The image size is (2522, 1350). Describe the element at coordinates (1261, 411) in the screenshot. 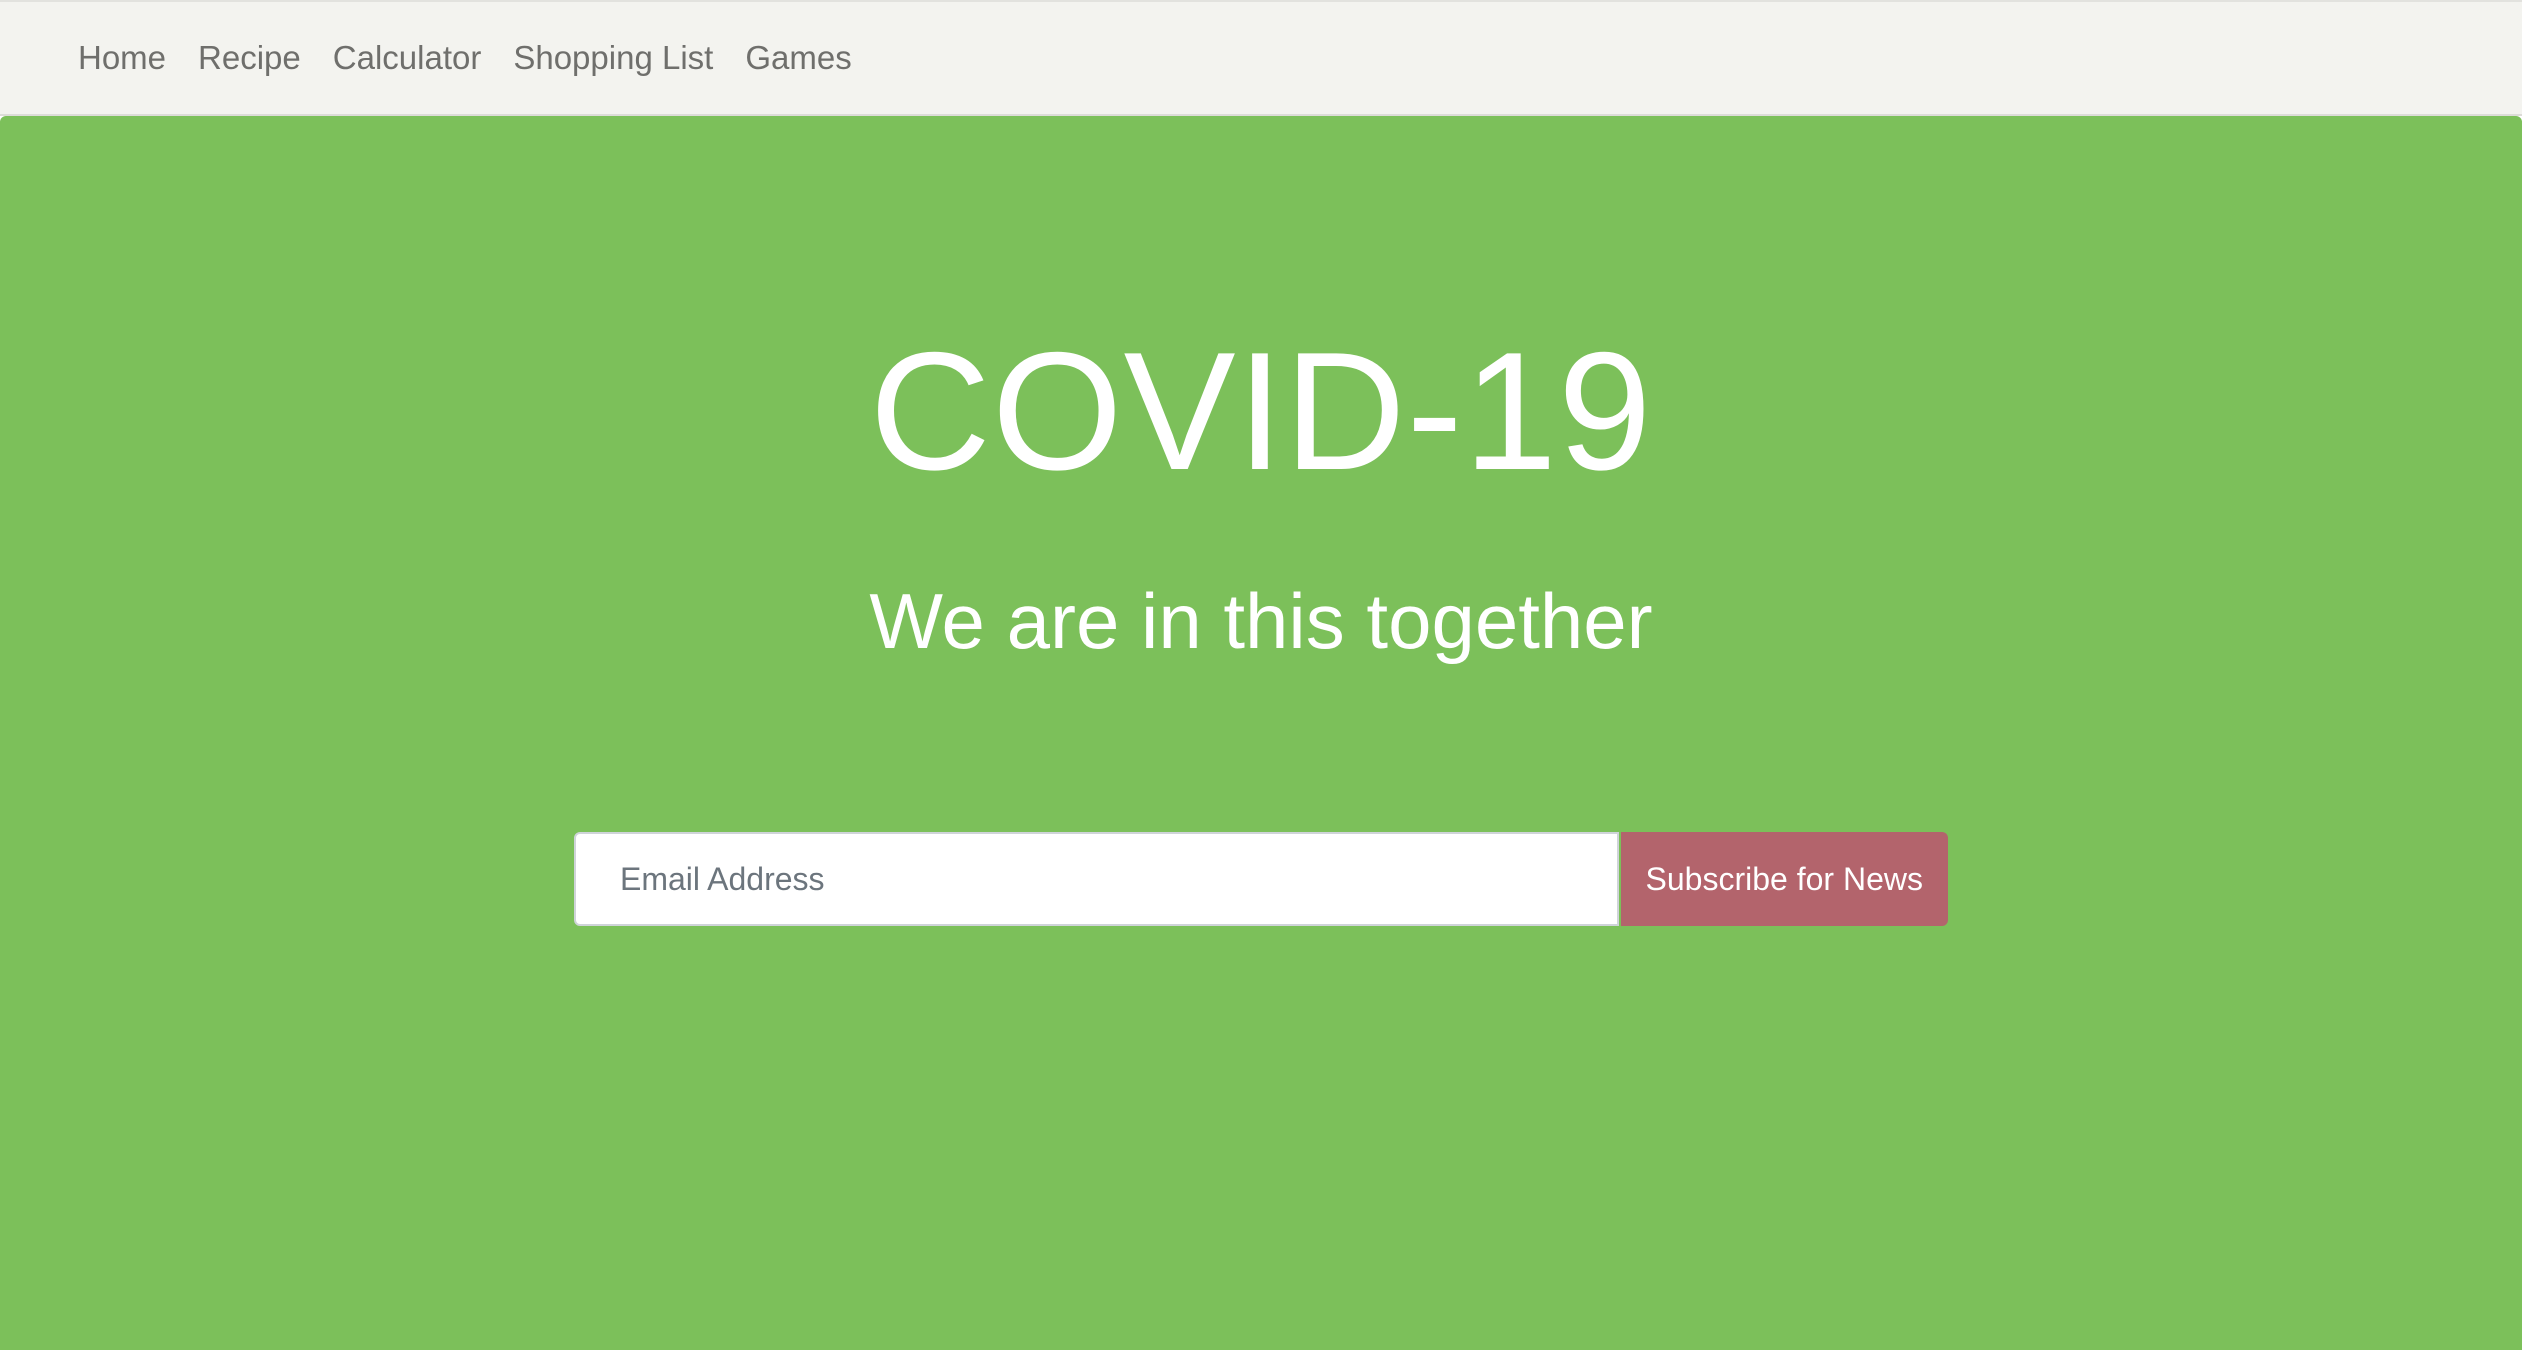

I see `hero-title: COVID-19` at that location.